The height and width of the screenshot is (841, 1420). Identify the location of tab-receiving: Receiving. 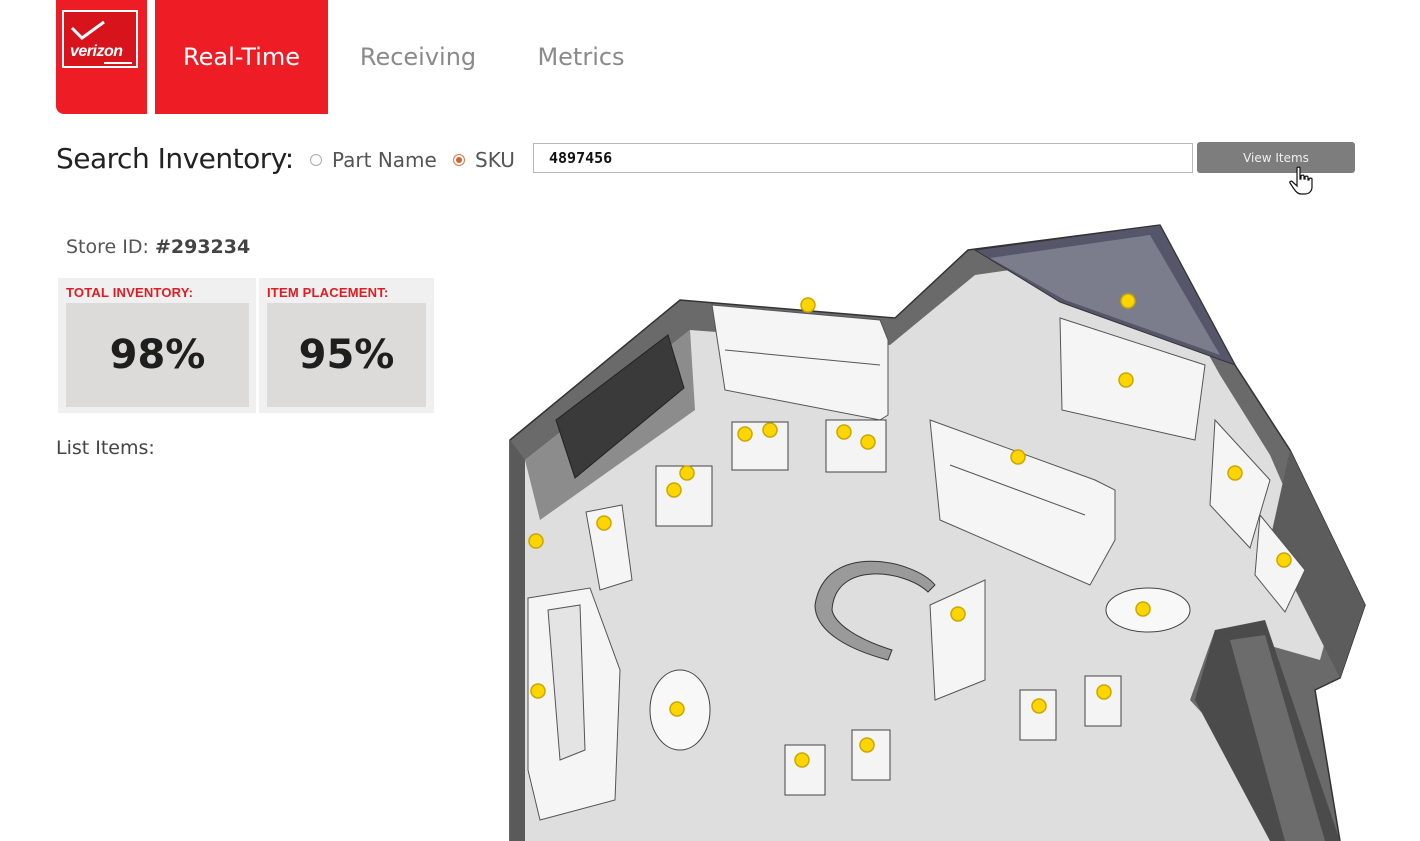
(418, 57).